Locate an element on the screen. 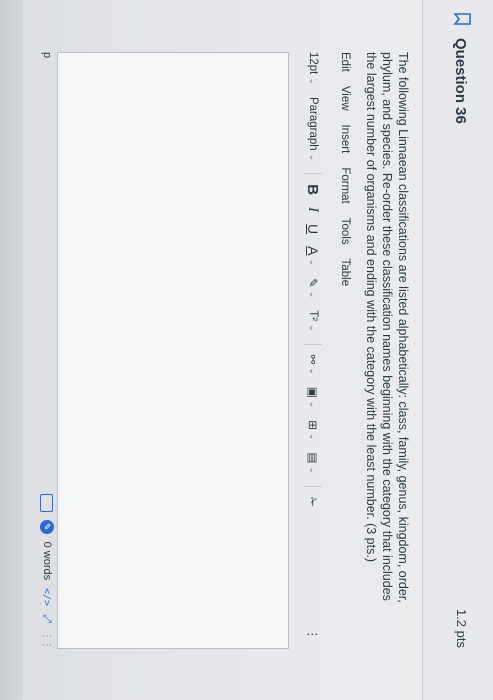  menu-table: Table is located at coordinates (341, 273).